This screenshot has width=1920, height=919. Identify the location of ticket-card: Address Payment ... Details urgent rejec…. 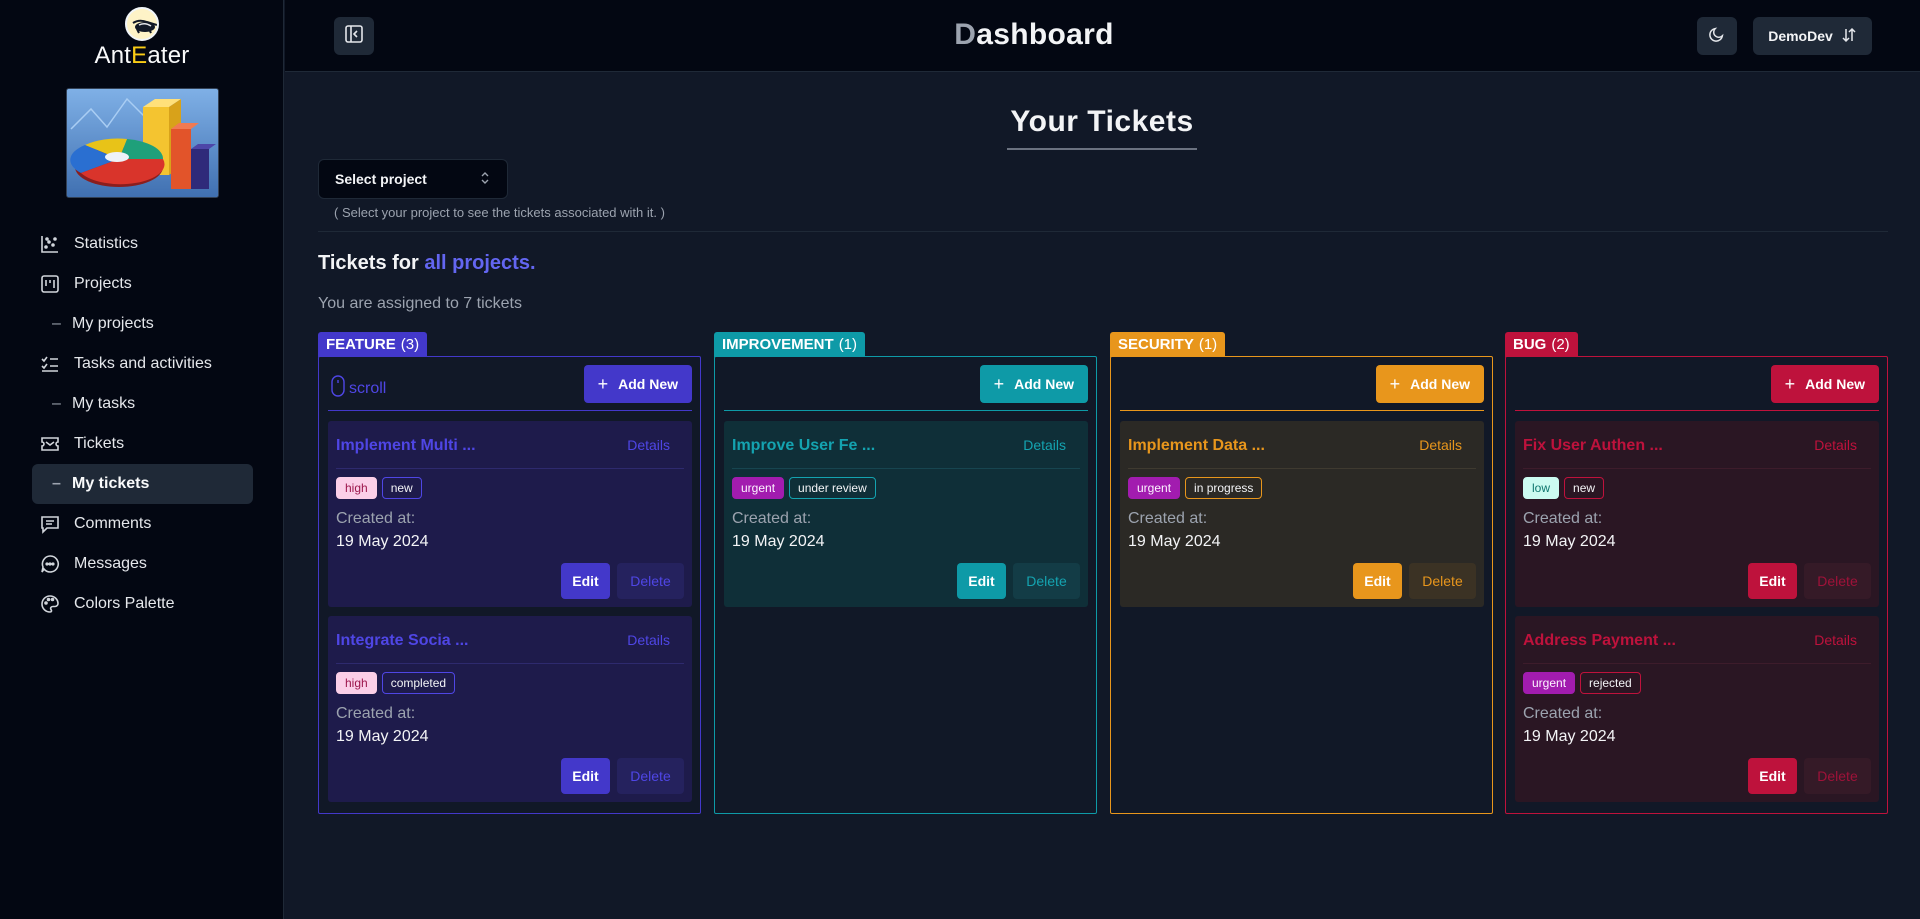
(1697, 709).